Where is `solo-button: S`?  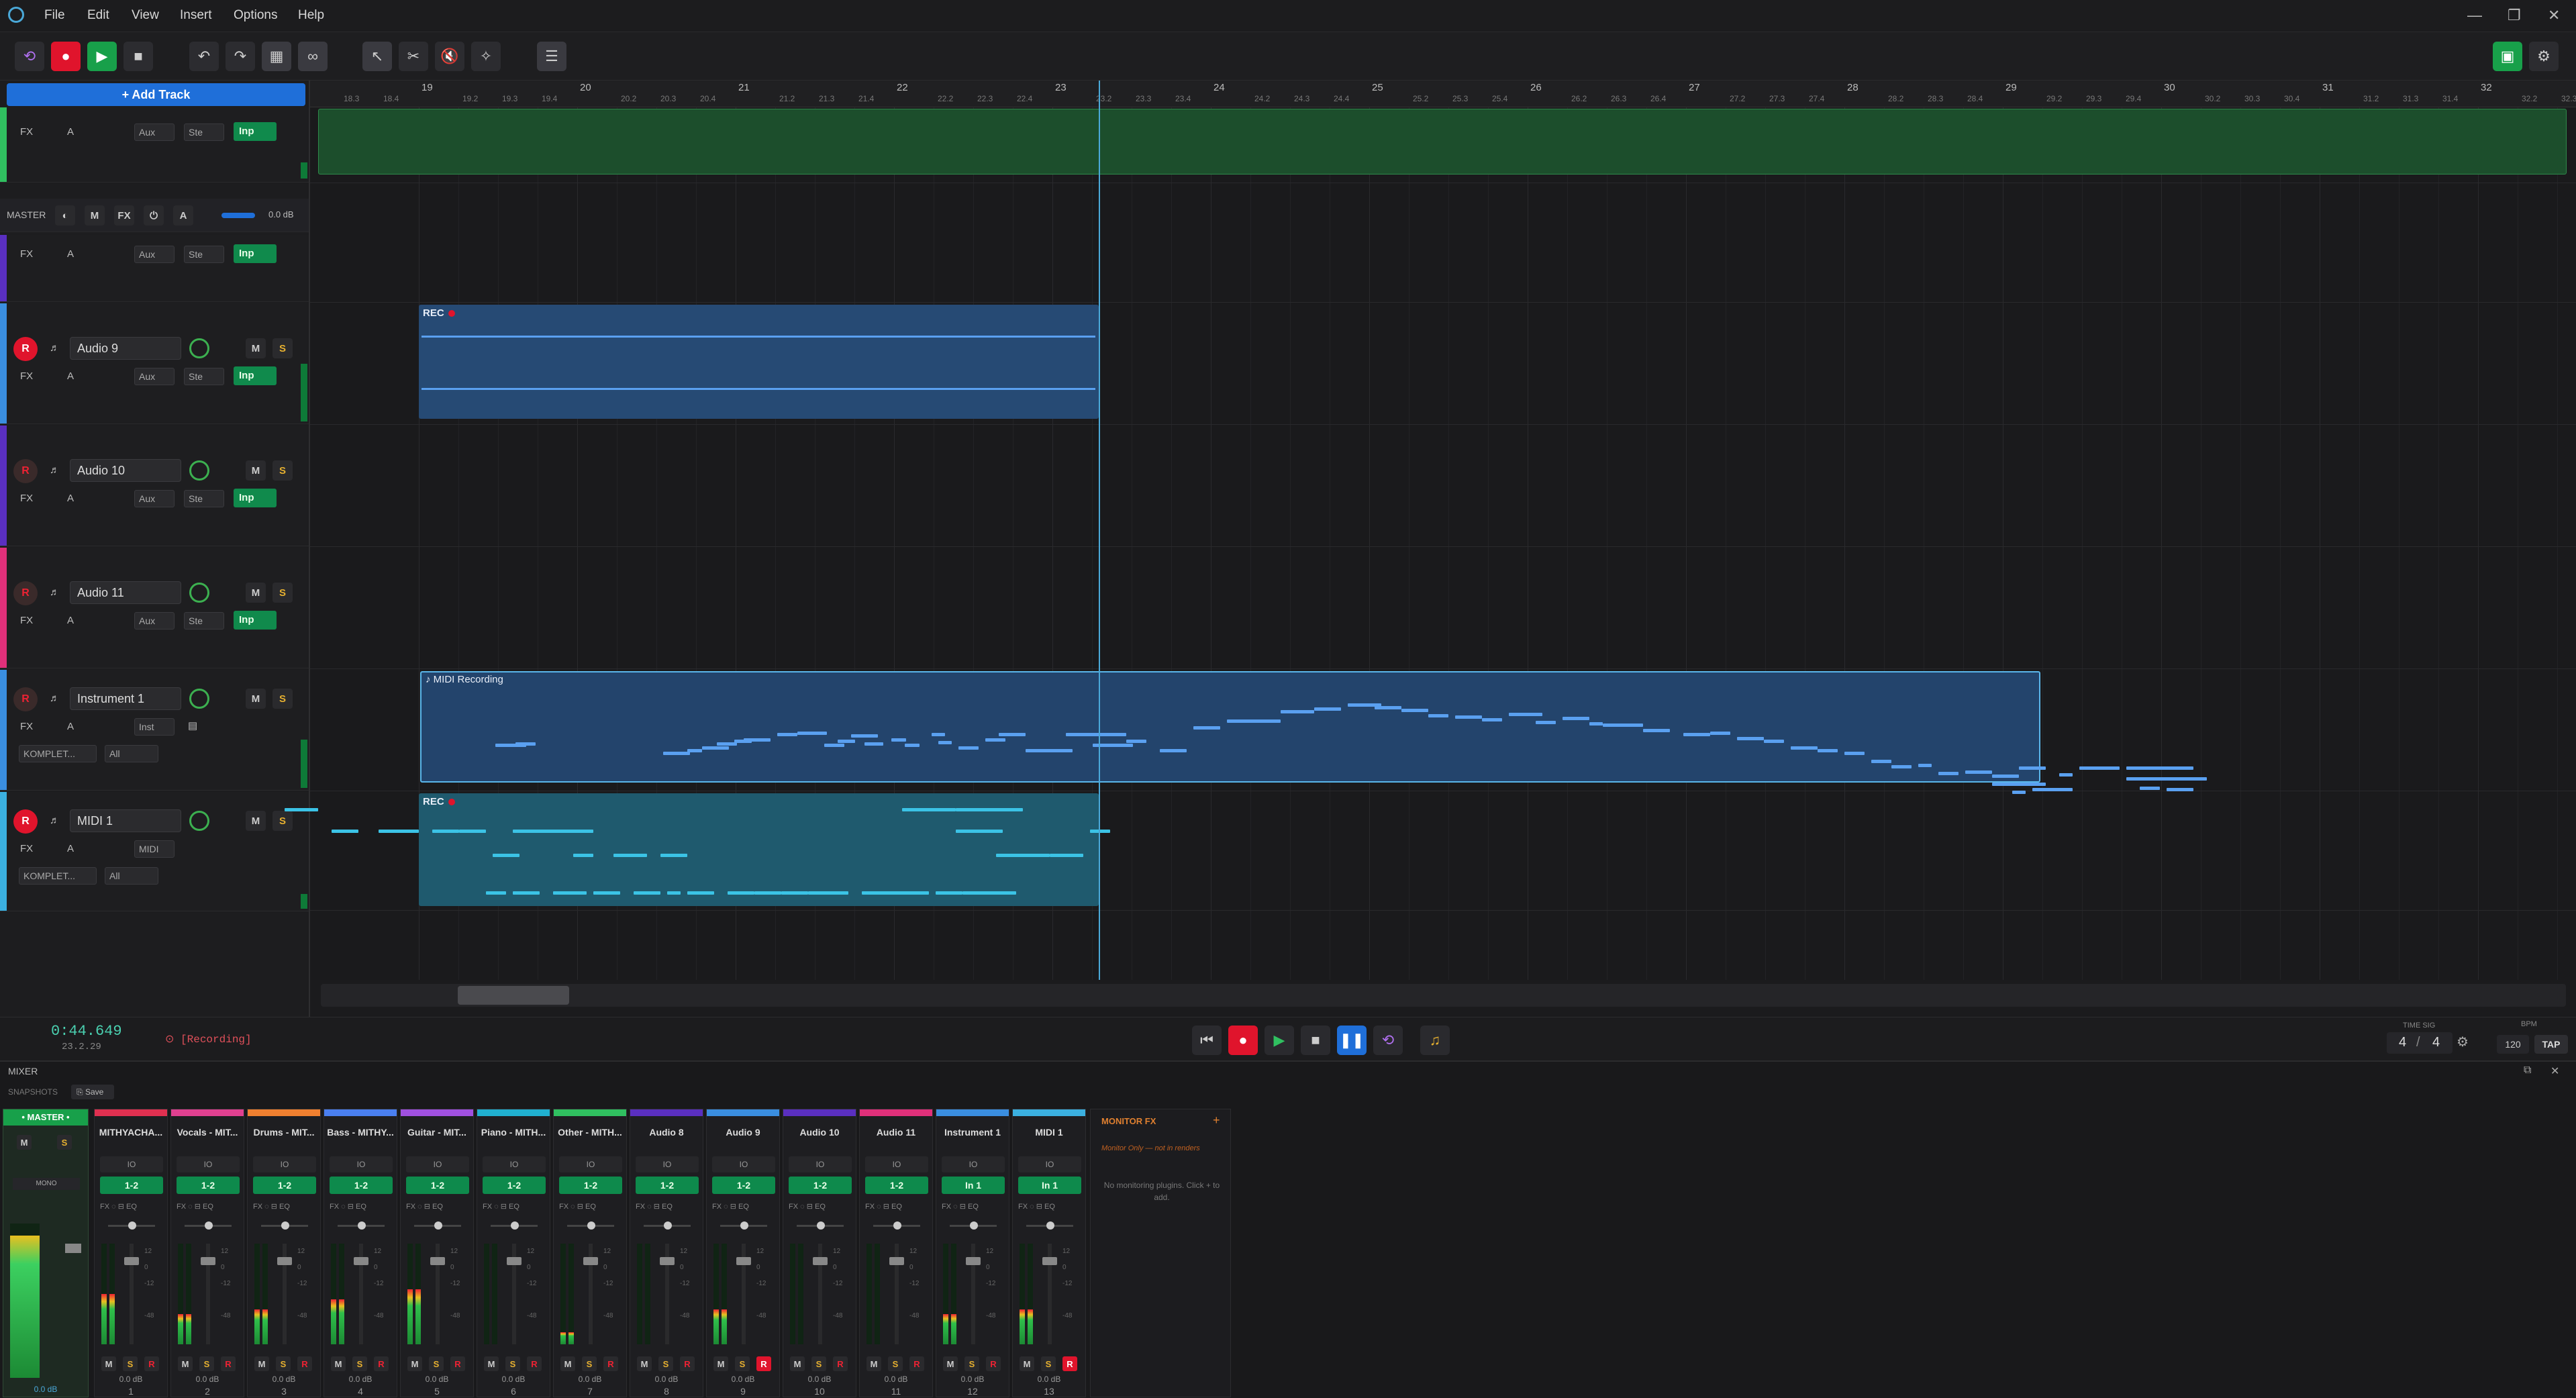
solo-button: S is located at coordinates (283, 699).